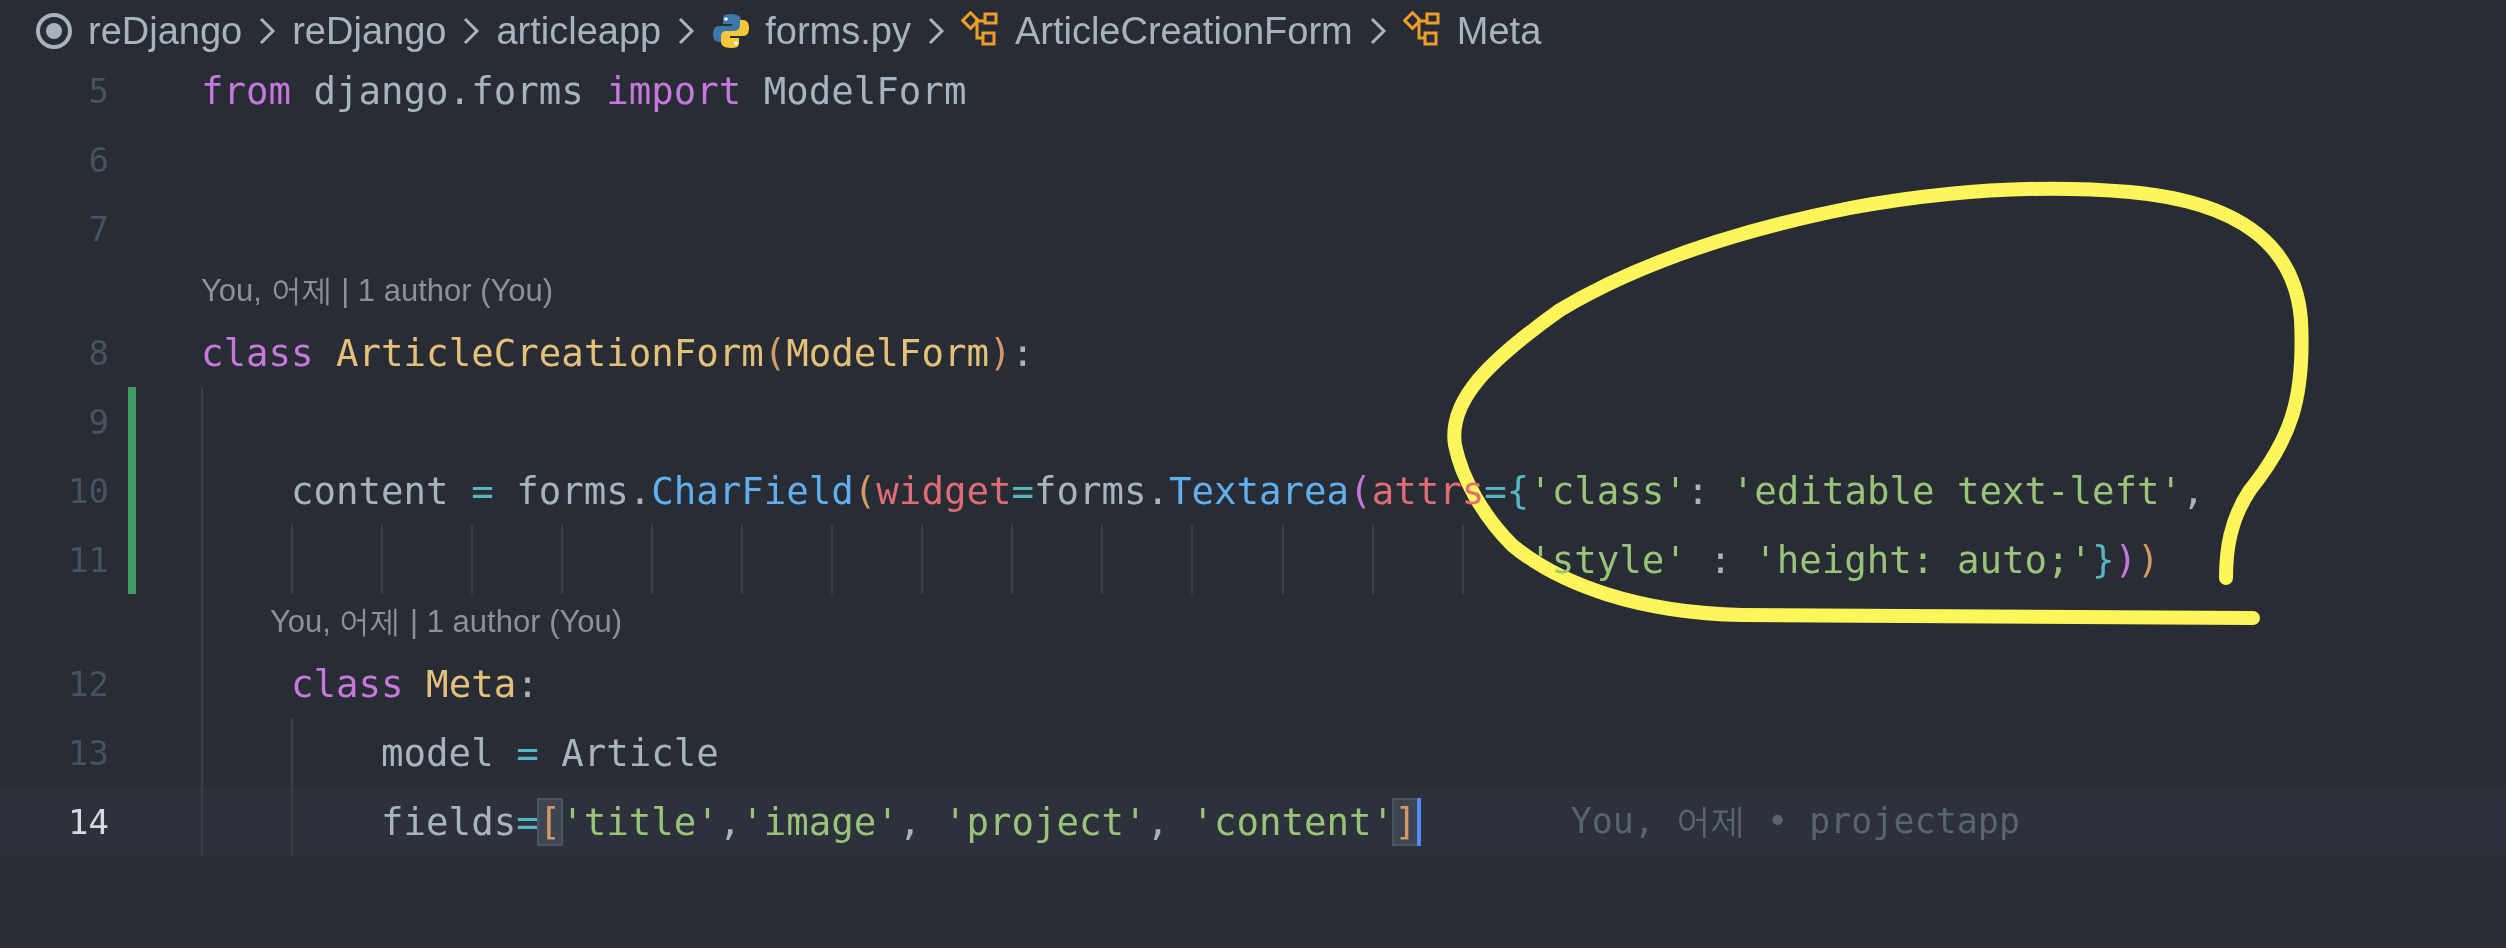  Describe the element at coordinates (579, 31) in the screenshot. I see `breadcrumb-item: articleapp` at that location.